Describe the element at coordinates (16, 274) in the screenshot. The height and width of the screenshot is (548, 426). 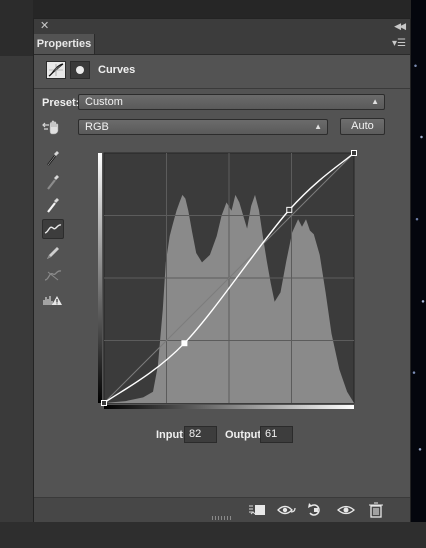
I see `app-background-left` at that location.